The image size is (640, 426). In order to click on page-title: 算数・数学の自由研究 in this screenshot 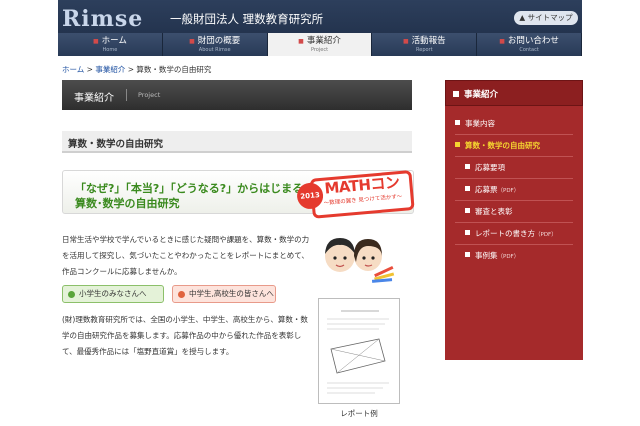, I will do `click(116, 144)`.